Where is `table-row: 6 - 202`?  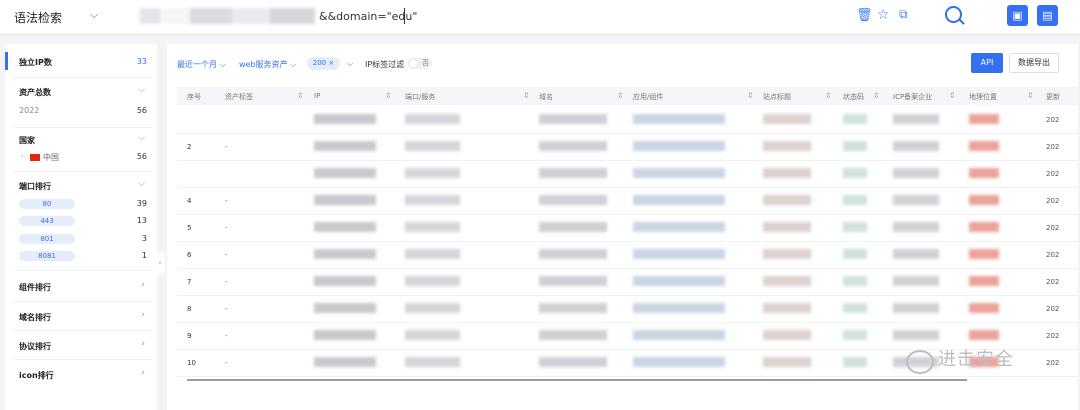 table-row: 6 - 202 is located at coordinates (627, 255).